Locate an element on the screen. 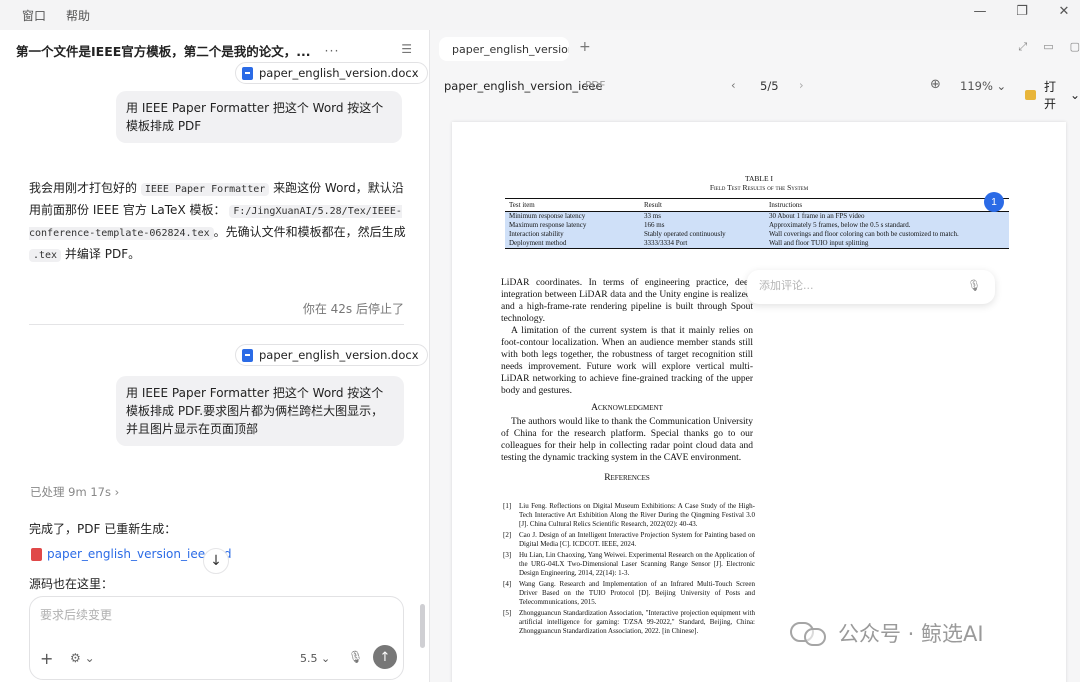  comment-input is located at coordinates (859, 285).